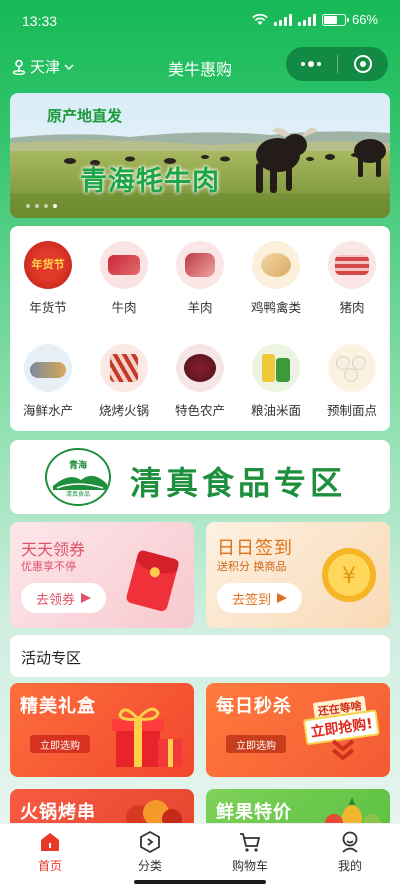 The image size is (400, 893). I want to click on new-year-badge: 年货节, so click(48, 264).